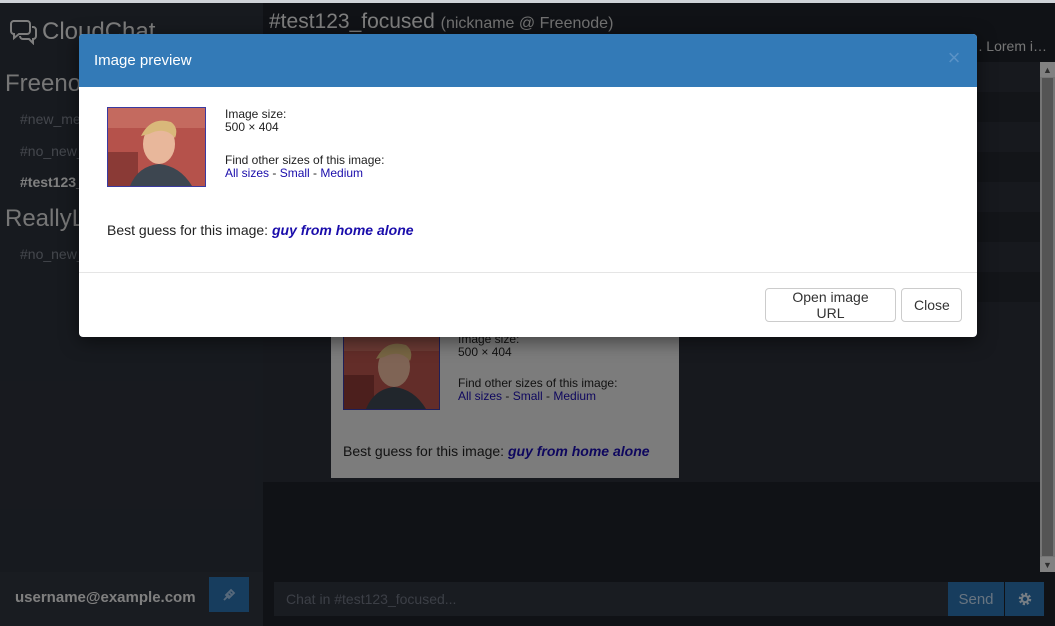 The width and height of the screenshot is (1055, 626). Describe the element at coordinates (528, 304) in the screenshot. I see `modal-footer: Open image URL Close` at that location.